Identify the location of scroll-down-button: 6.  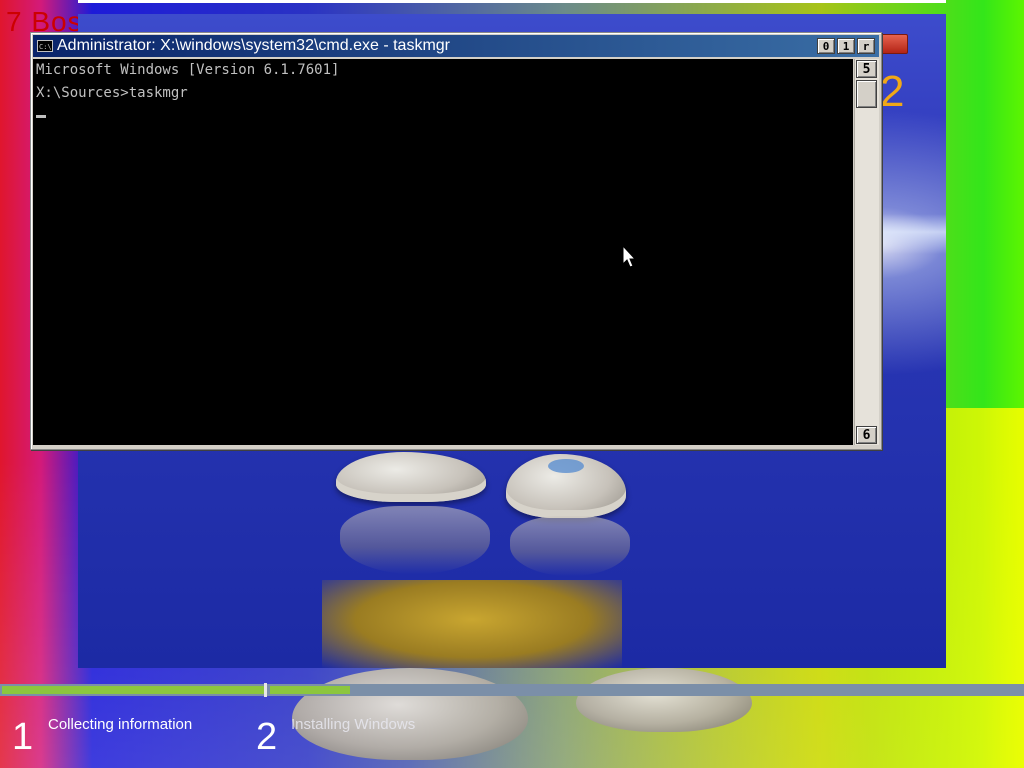
(866, 435).